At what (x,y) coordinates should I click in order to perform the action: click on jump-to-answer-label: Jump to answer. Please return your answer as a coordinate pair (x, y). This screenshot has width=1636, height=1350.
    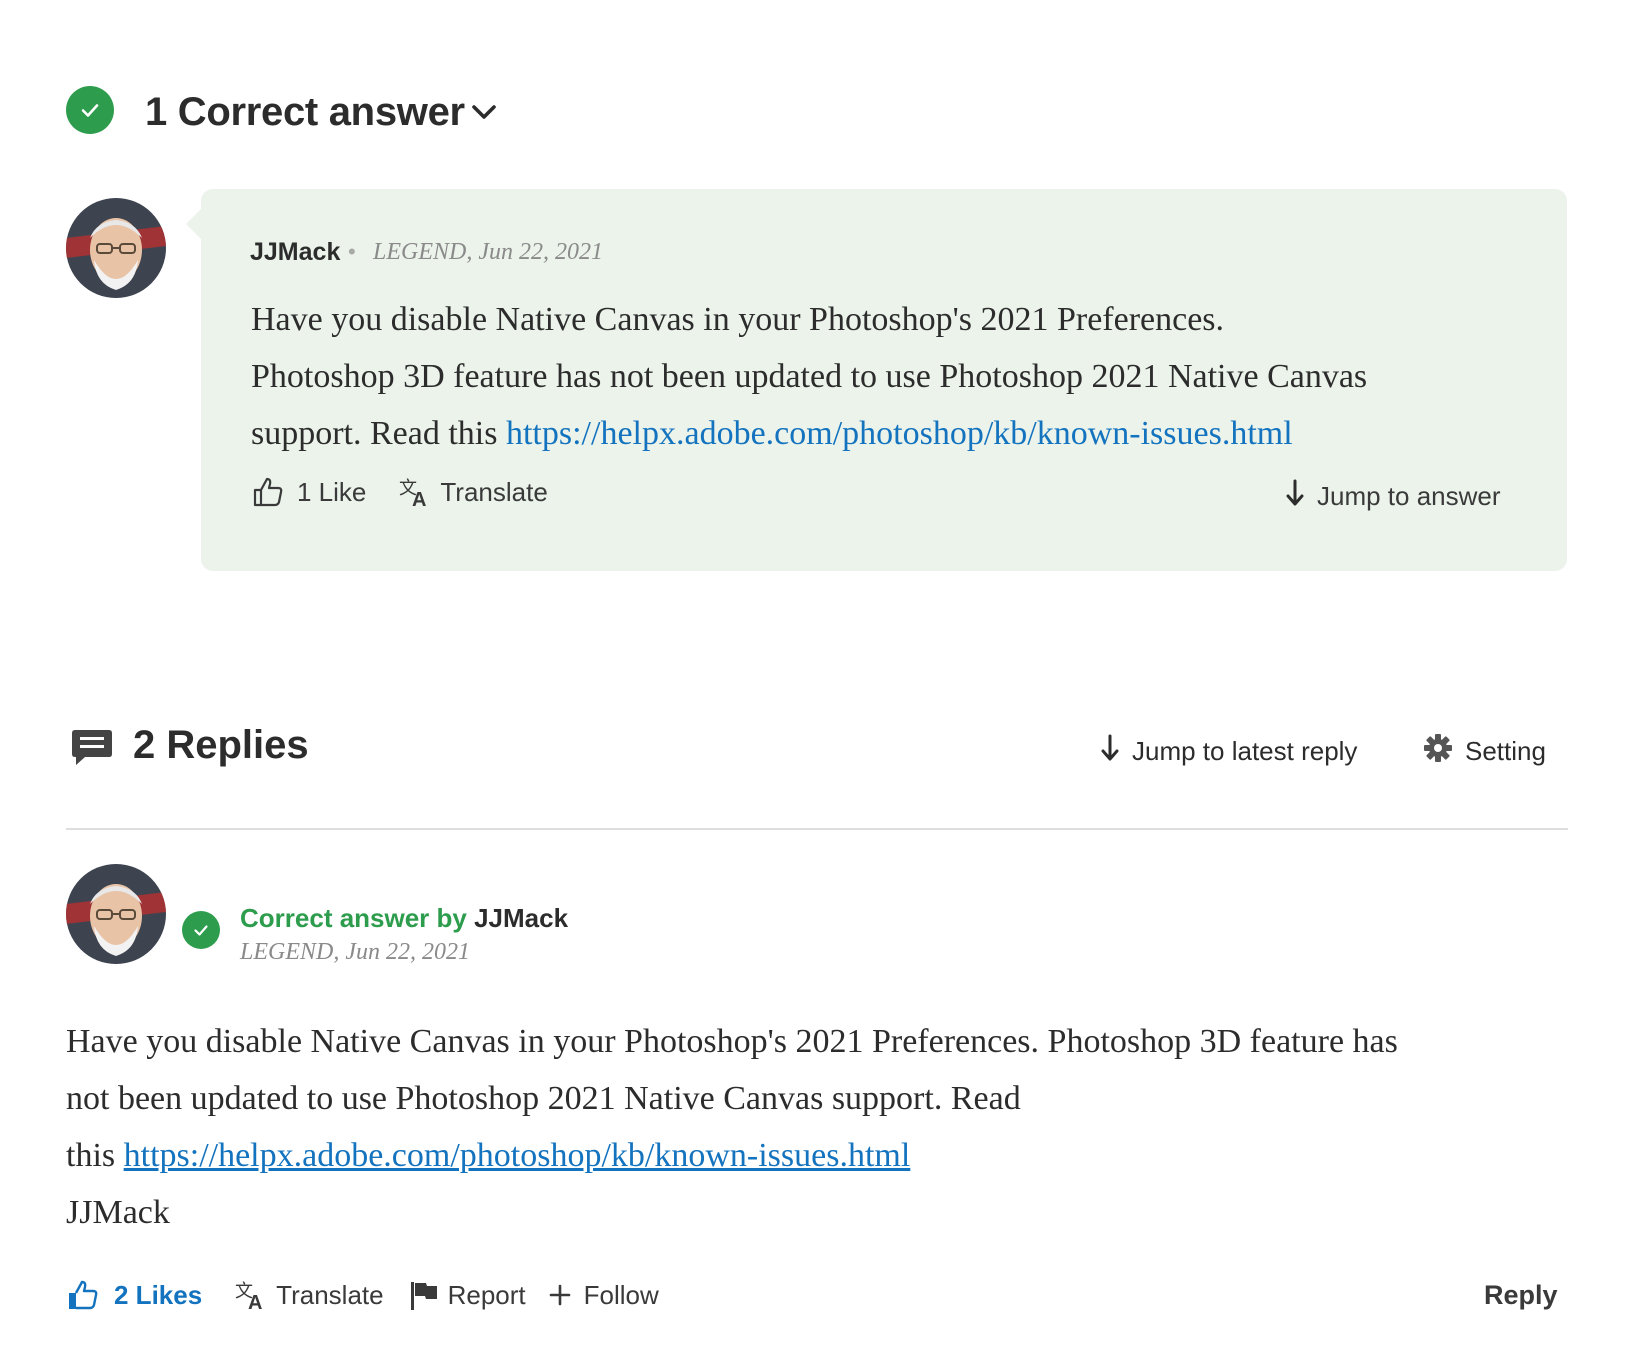
    Looking at the image, I should click on (1409, 496).